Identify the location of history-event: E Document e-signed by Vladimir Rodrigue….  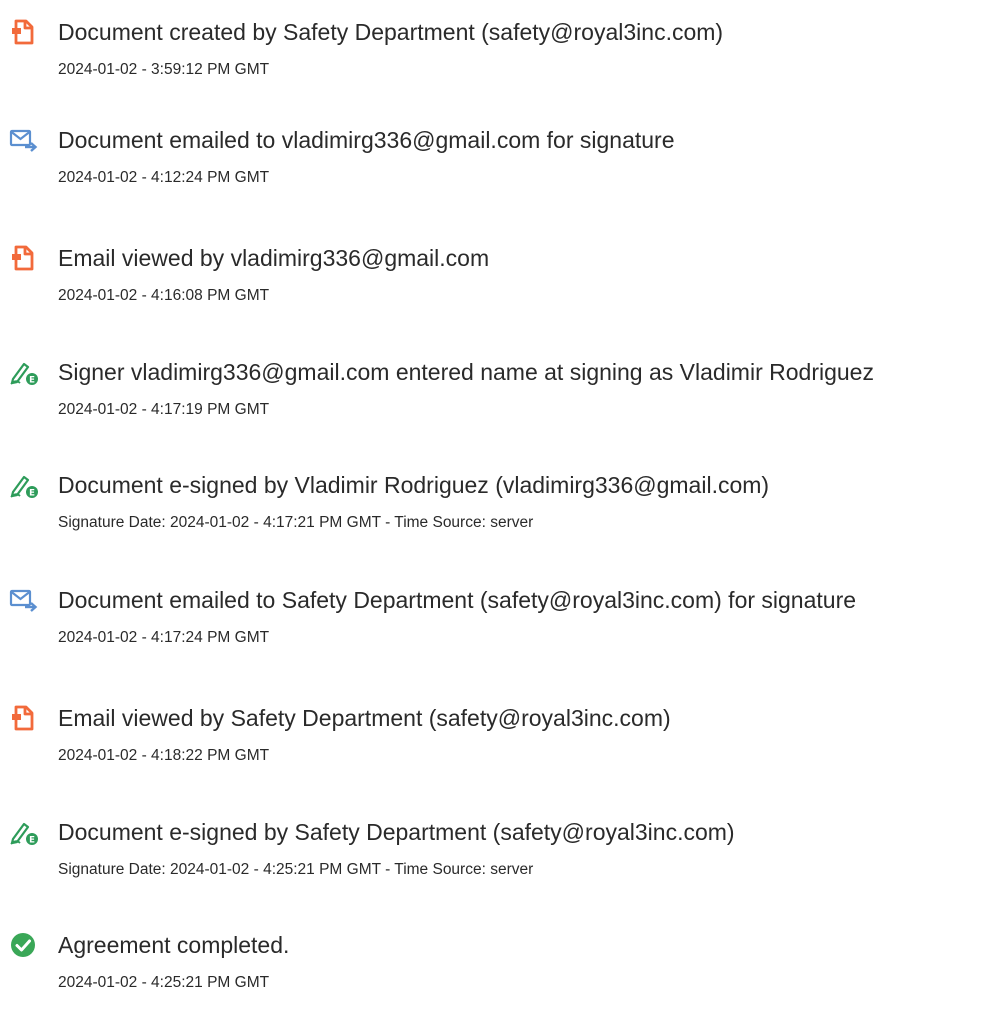
(501, 510).